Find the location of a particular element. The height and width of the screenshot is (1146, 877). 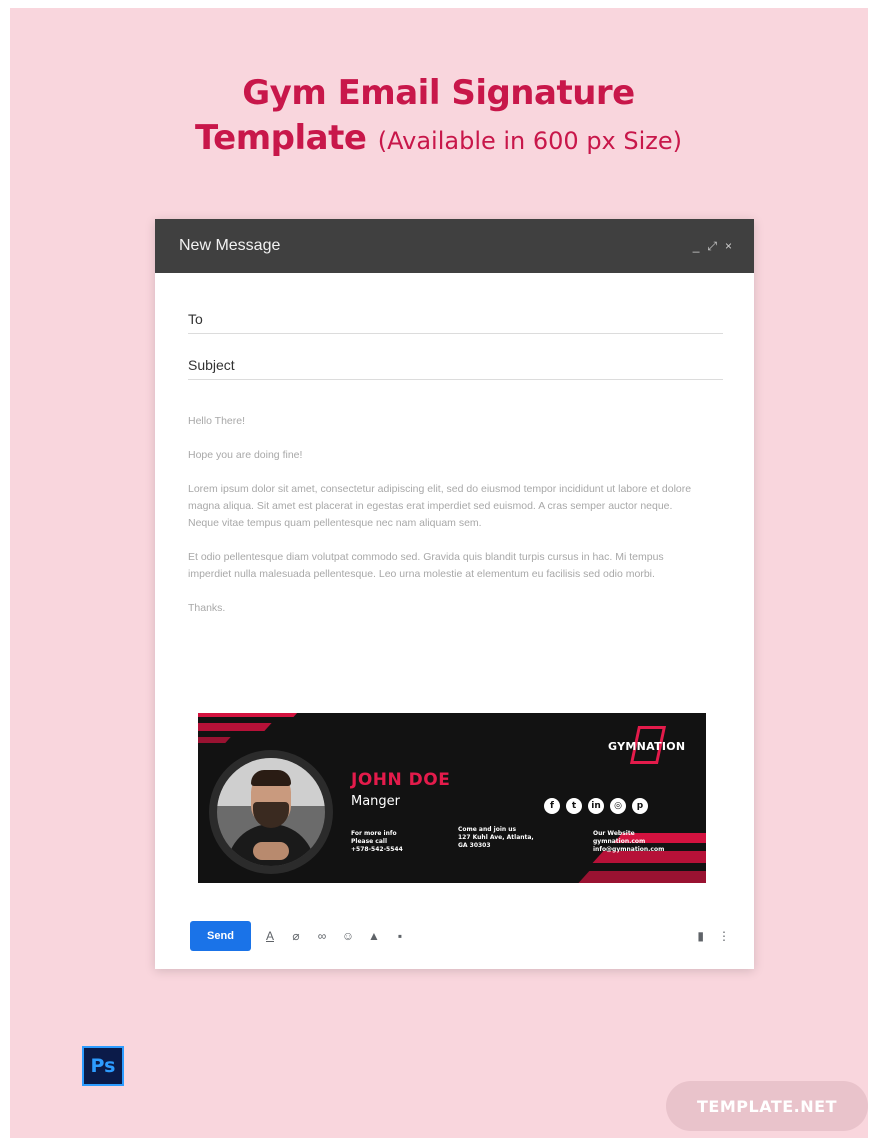

contact-label: Please call is located at coordinates (369, 841).